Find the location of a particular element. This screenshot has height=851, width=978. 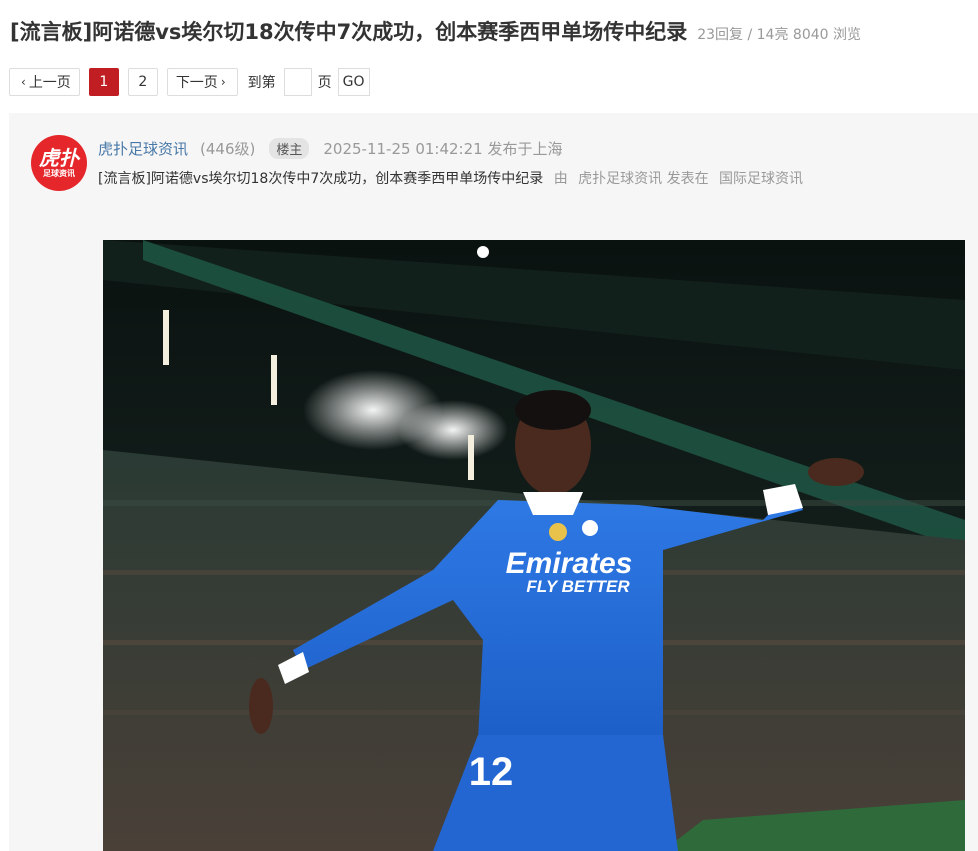

go-button: GO is located at coordinates (353, 82).